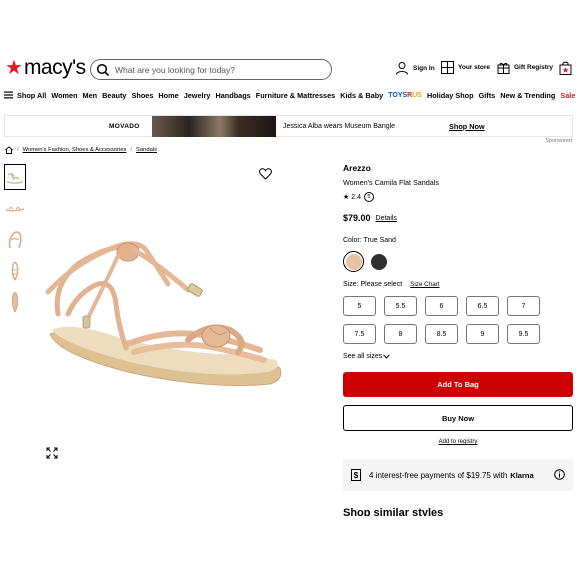 Image resolution: width=580 pixels, height=580 pixels. I want to click on size-button: 9, so click(482, 334).